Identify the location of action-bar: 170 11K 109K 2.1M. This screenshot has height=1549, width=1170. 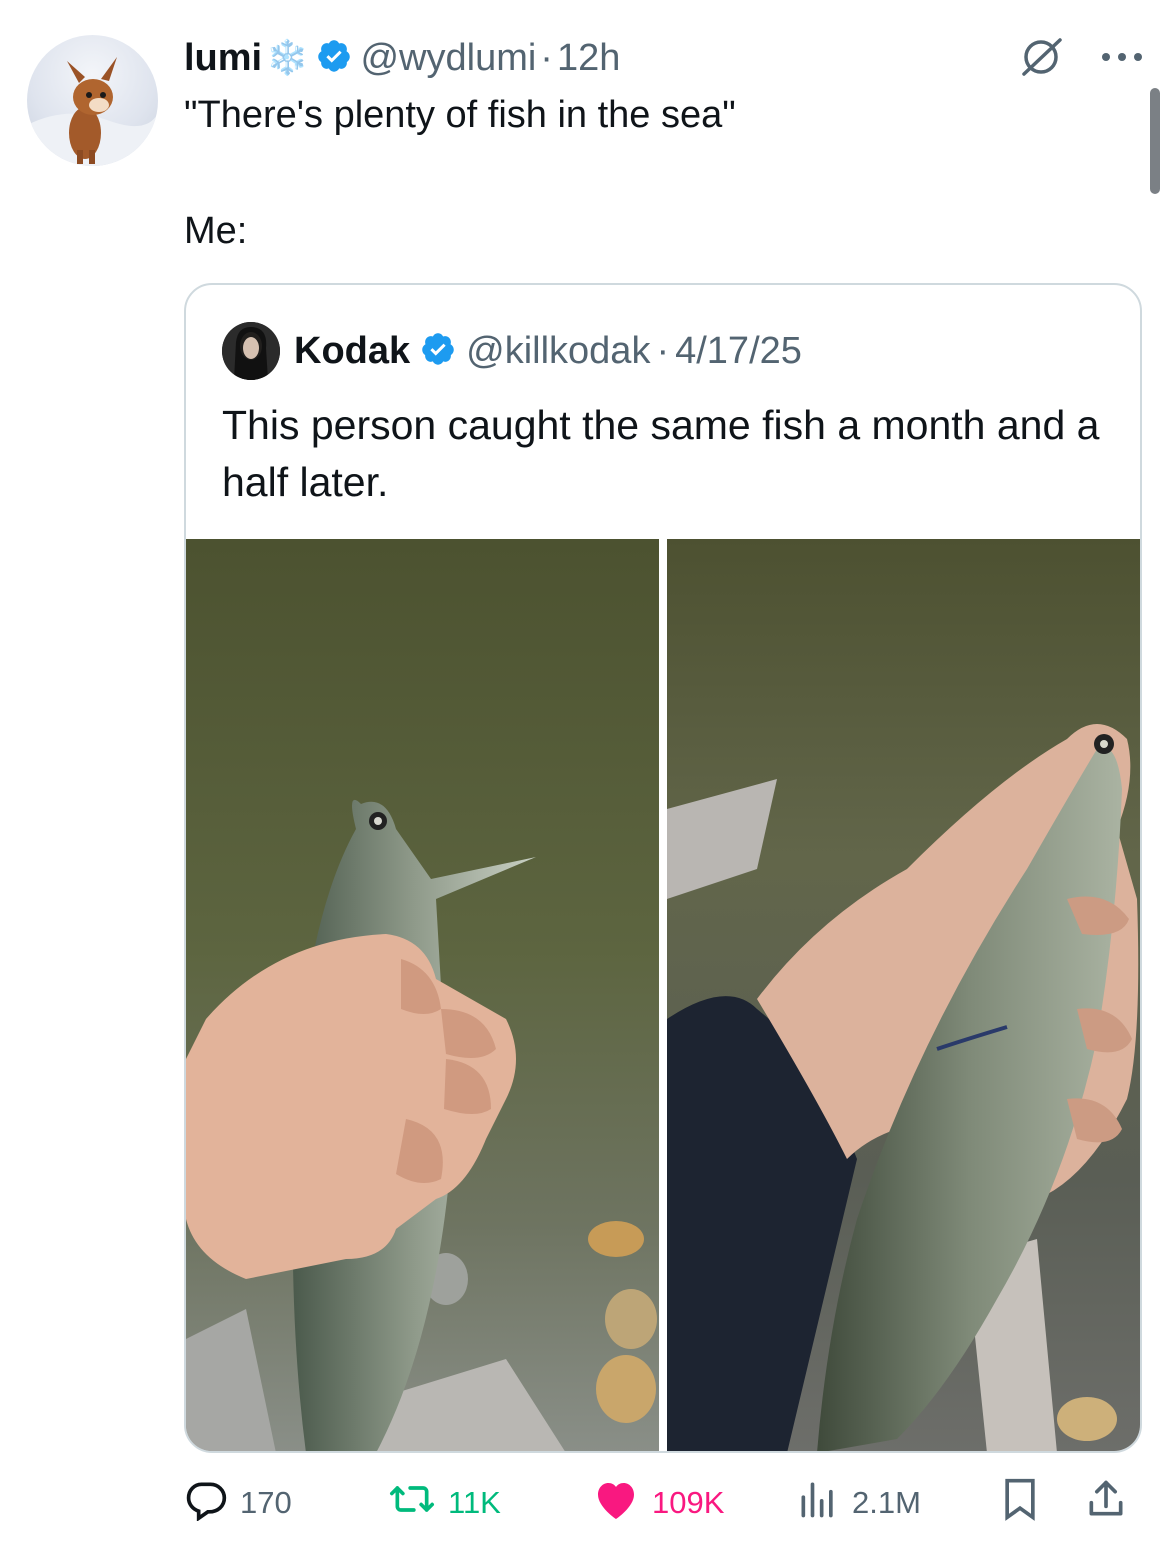
(664, 1503).